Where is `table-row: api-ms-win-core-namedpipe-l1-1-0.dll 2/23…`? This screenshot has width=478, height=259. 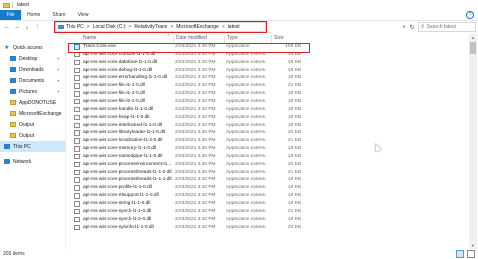 table-row: api-ms-win-core-namedpipe-l1-1-0.dll 2/23… is located at coordinates (268, 157).